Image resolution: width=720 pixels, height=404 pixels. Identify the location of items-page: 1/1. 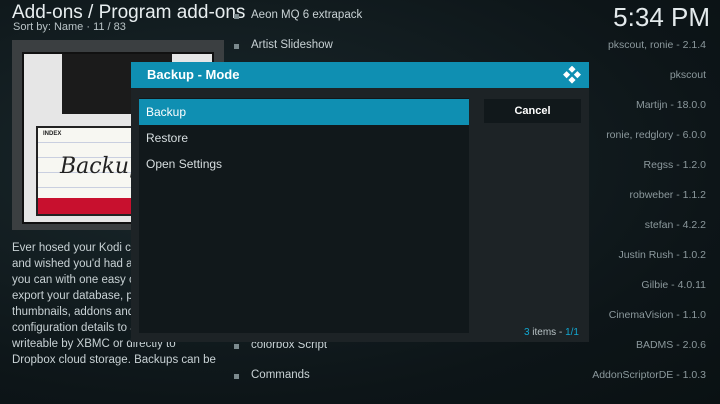
(572, 332).